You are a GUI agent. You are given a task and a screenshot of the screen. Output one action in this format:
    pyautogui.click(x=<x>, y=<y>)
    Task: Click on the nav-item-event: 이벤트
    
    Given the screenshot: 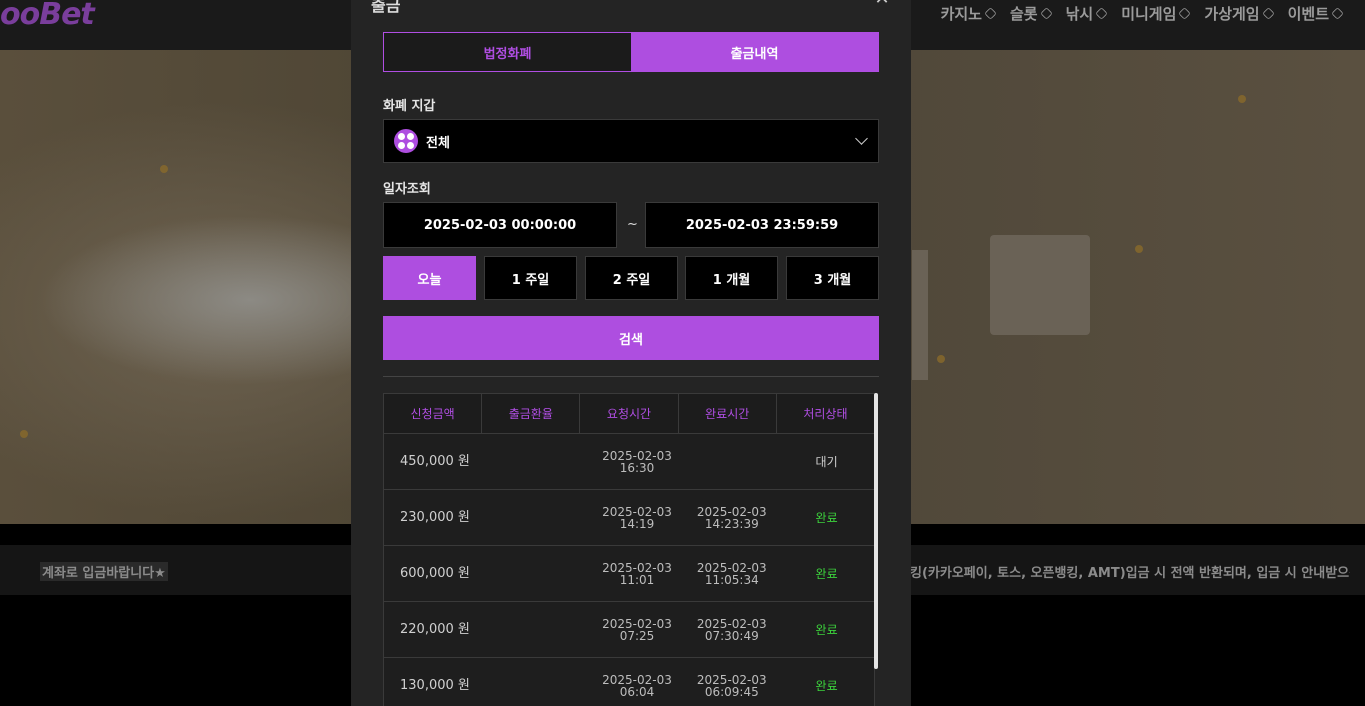 What is the action you would take?
    pyautogui.click(x=1315, y=13)
    